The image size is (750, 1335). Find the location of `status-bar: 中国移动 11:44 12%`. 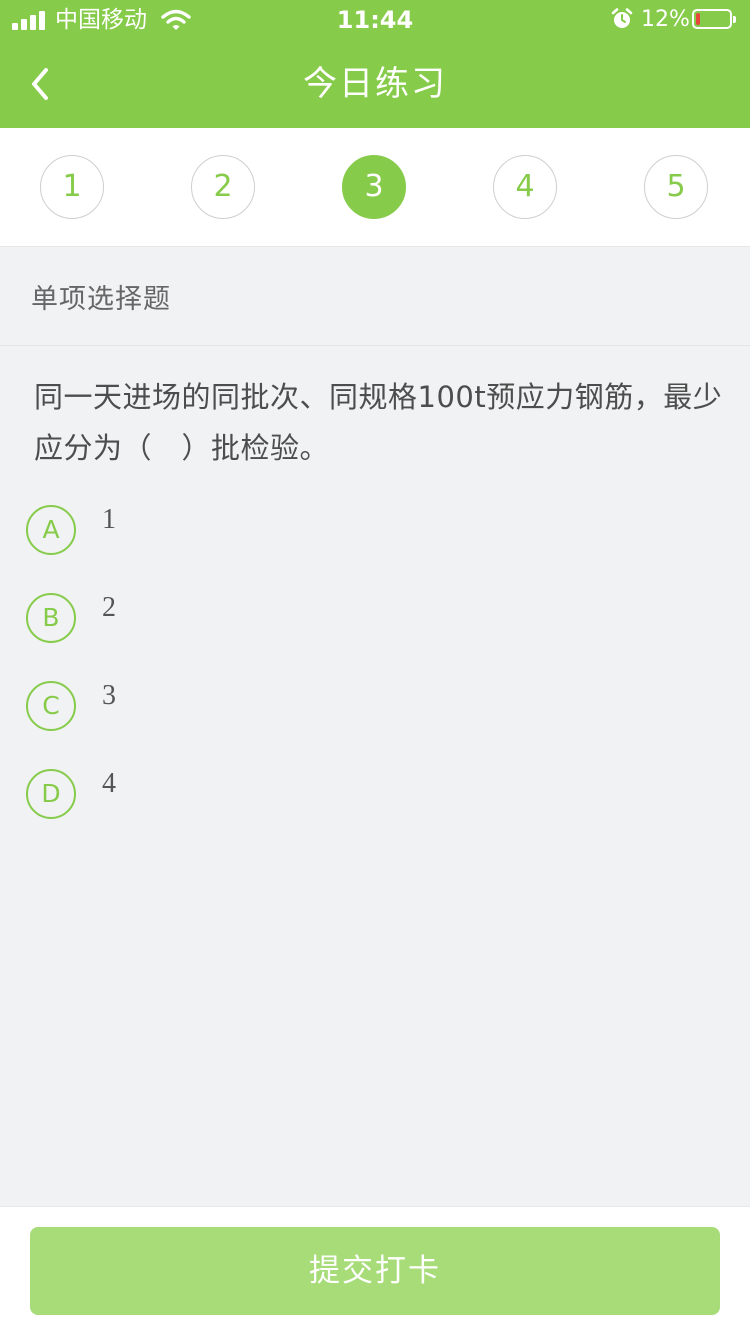

status-bar: 中国移动 11:44 12% is located at coordinates (375, 20).